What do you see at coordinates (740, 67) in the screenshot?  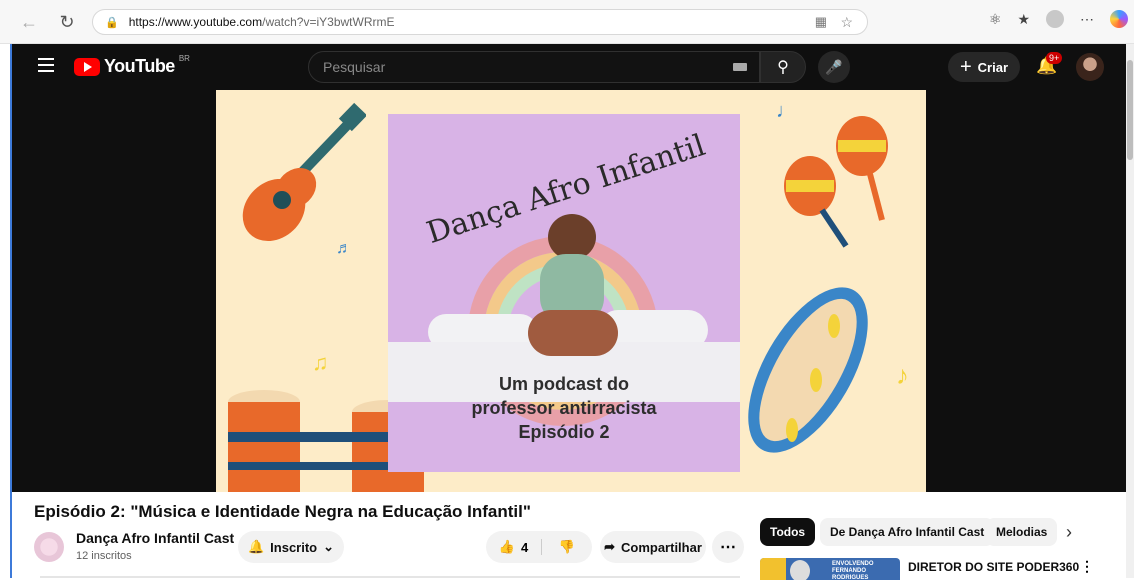 I see `keyboard-icon` at bounding box center [740, 67].